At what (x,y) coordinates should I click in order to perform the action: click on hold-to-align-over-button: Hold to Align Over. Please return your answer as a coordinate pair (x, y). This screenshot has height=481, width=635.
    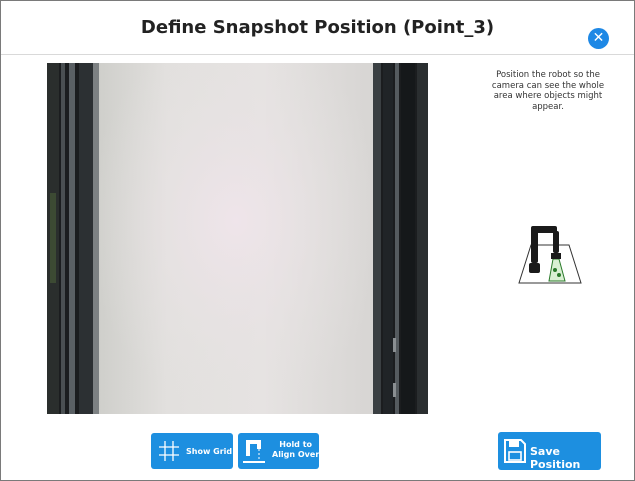
    Looking at the image, I should click on (278, 451).